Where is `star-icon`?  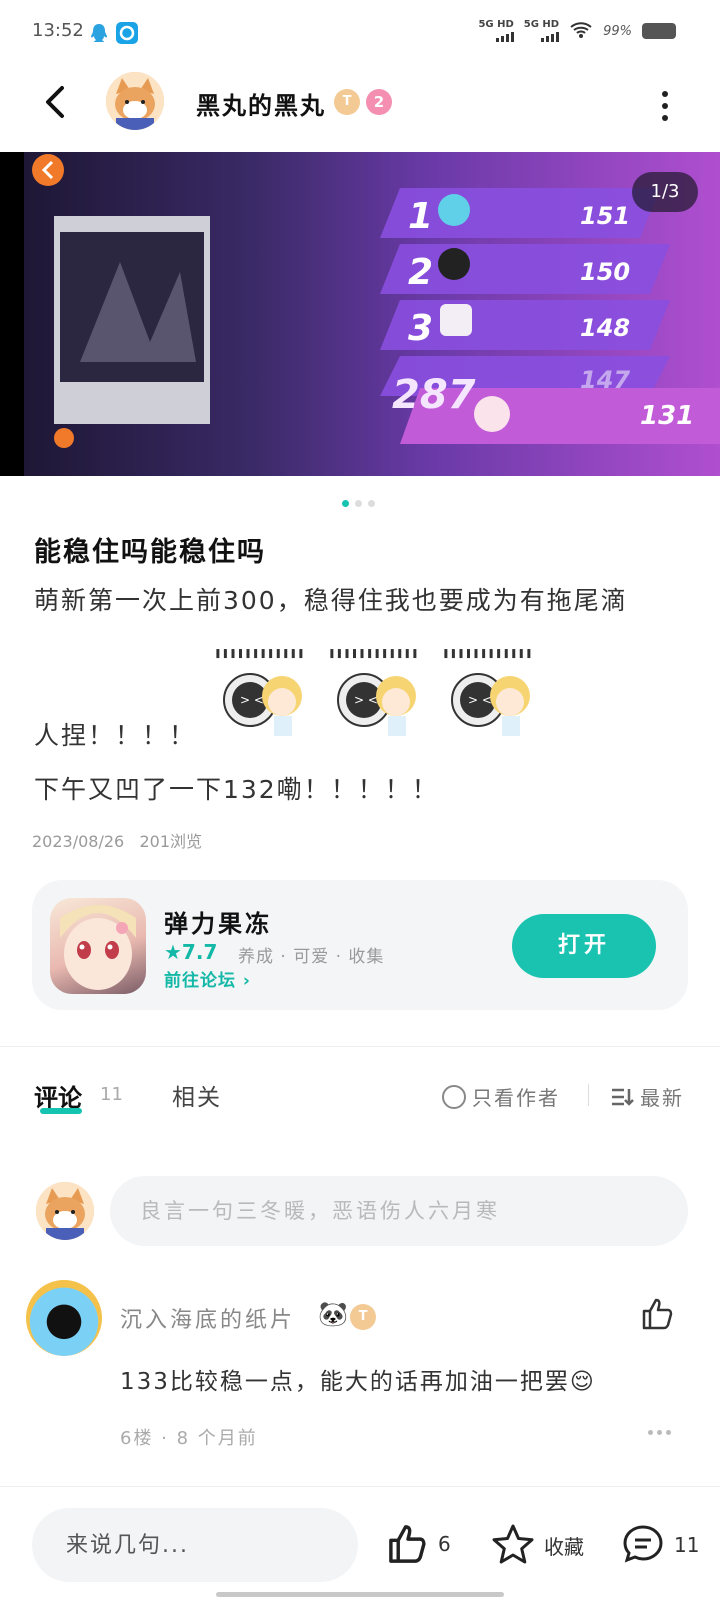 star-icon is located at coordinates (513, 1544).